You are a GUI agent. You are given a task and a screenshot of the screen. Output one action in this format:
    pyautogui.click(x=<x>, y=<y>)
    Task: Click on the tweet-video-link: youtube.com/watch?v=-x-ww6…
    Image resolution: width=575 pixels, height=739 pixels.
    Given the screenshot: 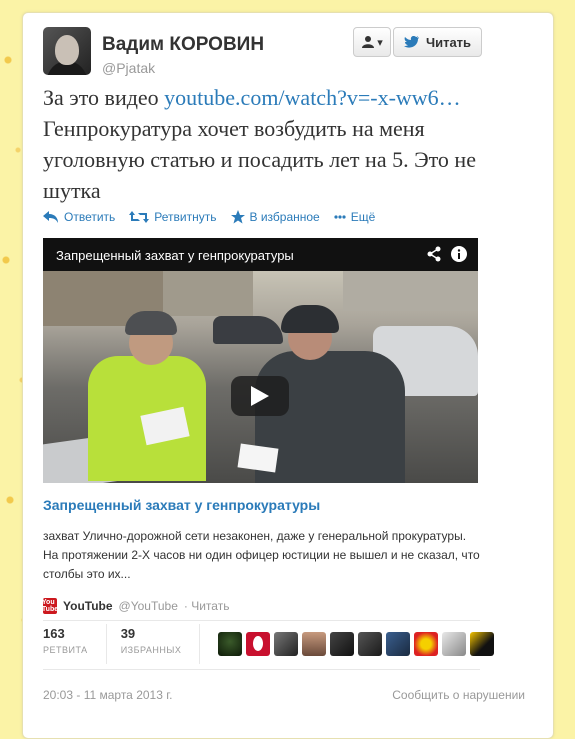 What is the action you would take?
    pyautogui.click(x=312, y=97)
    